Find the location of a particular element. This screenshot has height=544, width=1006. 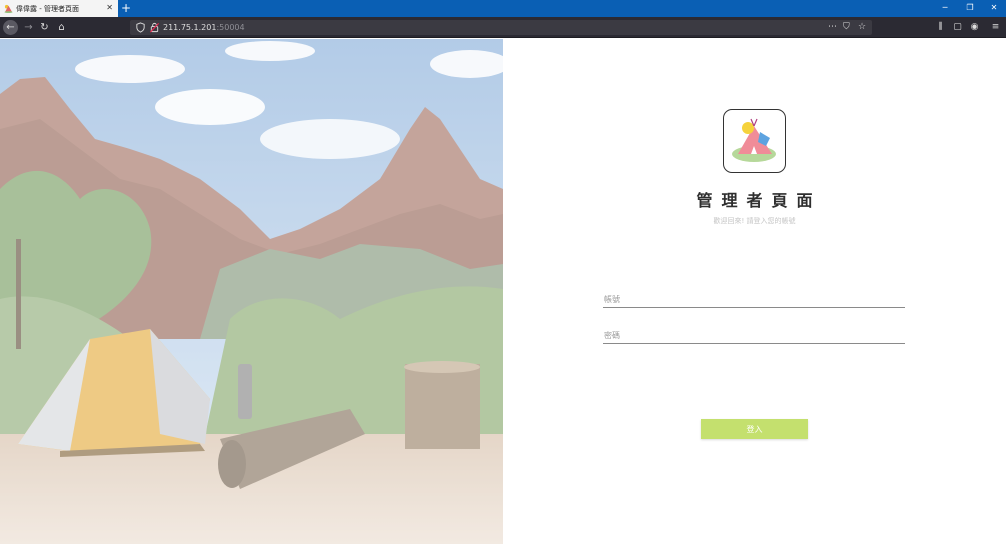

tab-title: 偉偉露 - 管理者頁面 is located at coordinates (47, 8).